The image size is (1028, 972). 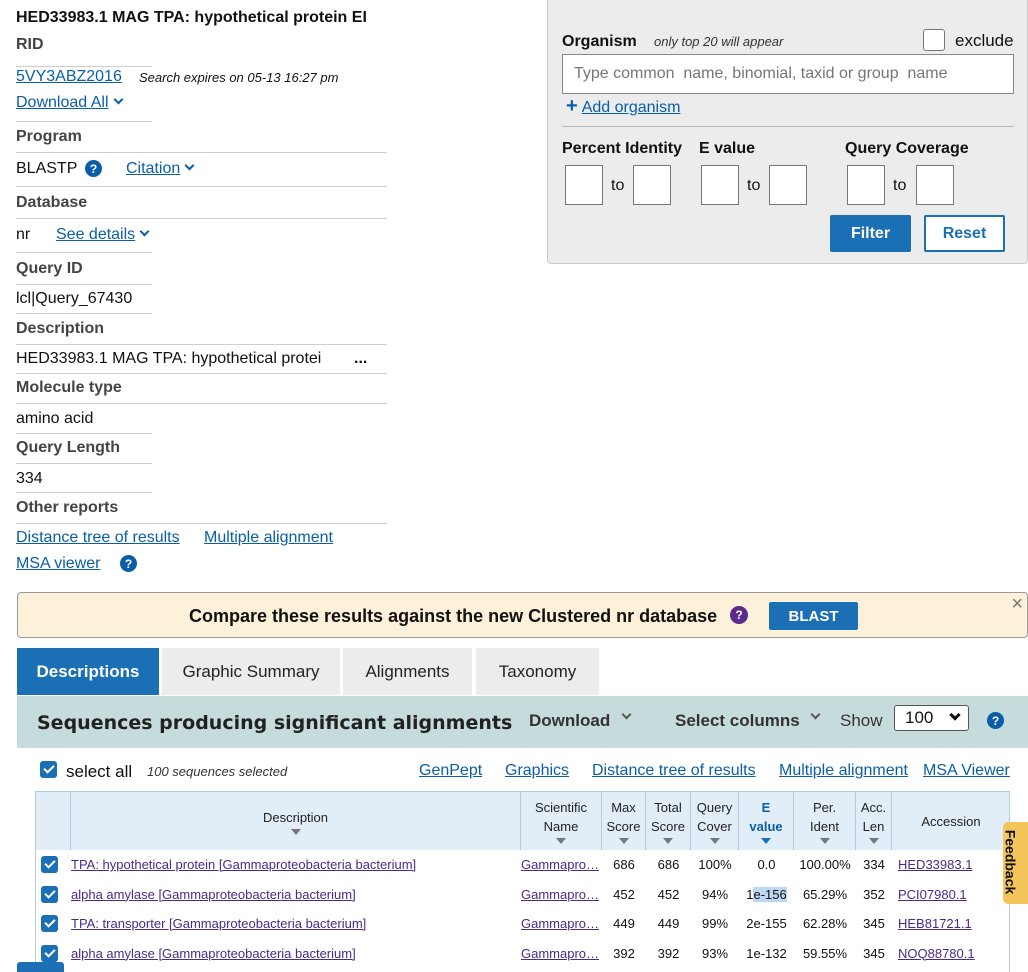 What do you see at coordinates (652, 185) in the screenshot?
I see `percent-identity-to-input` at bounding box center [652, 185].